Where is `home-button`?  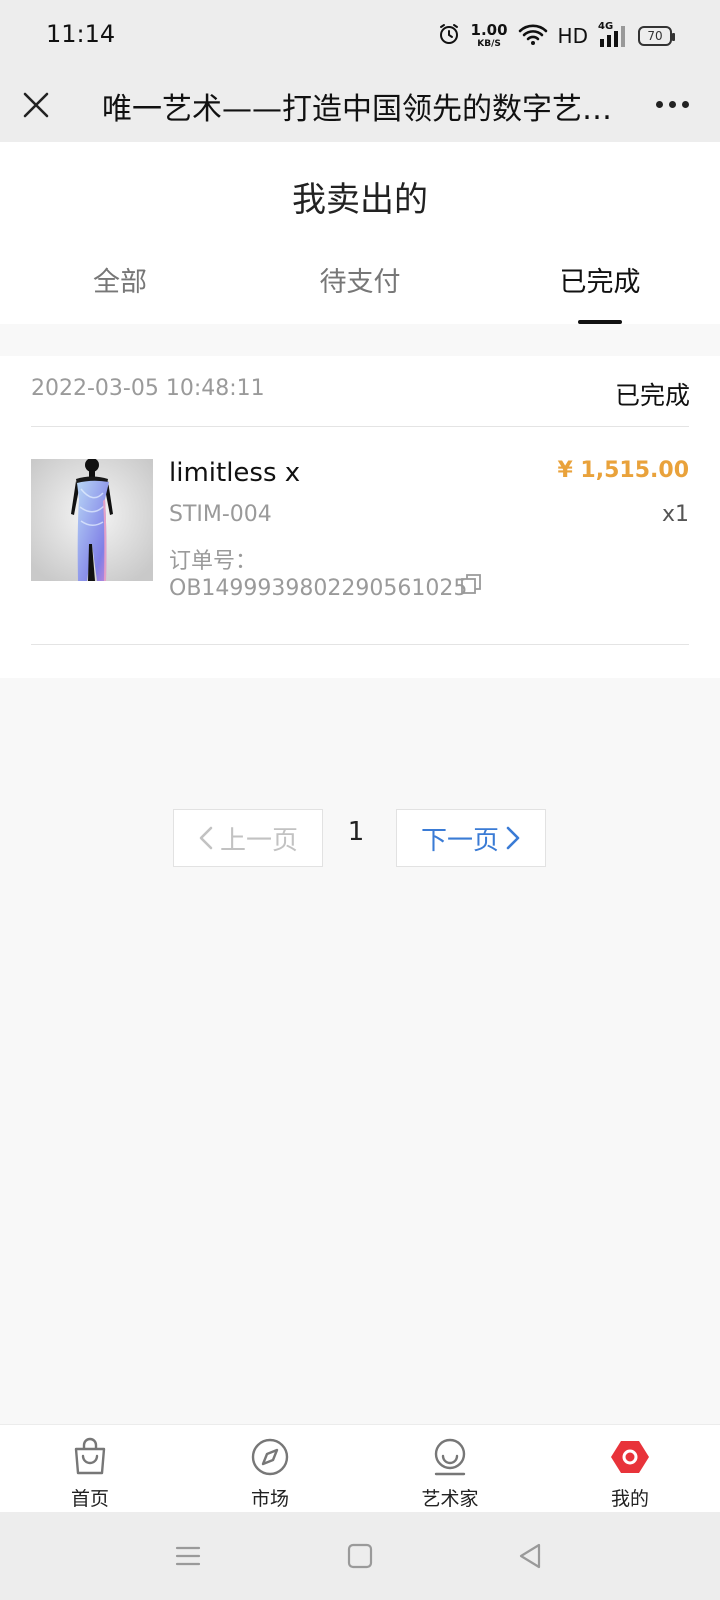 home-button is located at coordinates (360, 1556).